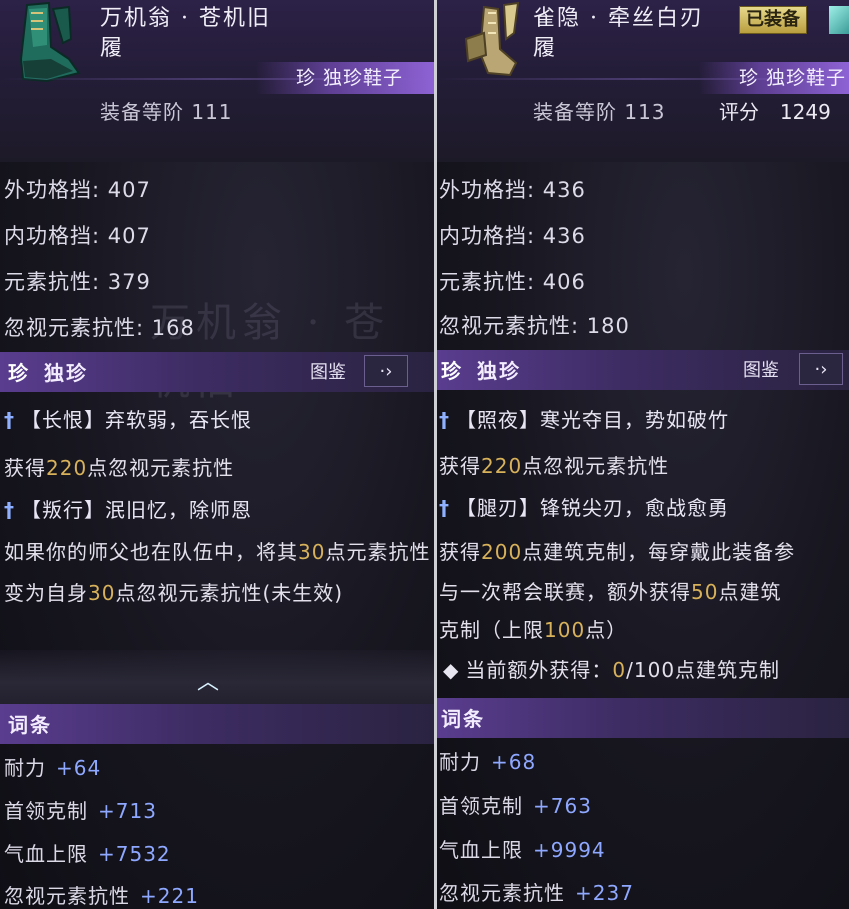 This screenshot has width=849, height=909. I want to click on stat-line: 元素抗性: 406, so click(512, 282).